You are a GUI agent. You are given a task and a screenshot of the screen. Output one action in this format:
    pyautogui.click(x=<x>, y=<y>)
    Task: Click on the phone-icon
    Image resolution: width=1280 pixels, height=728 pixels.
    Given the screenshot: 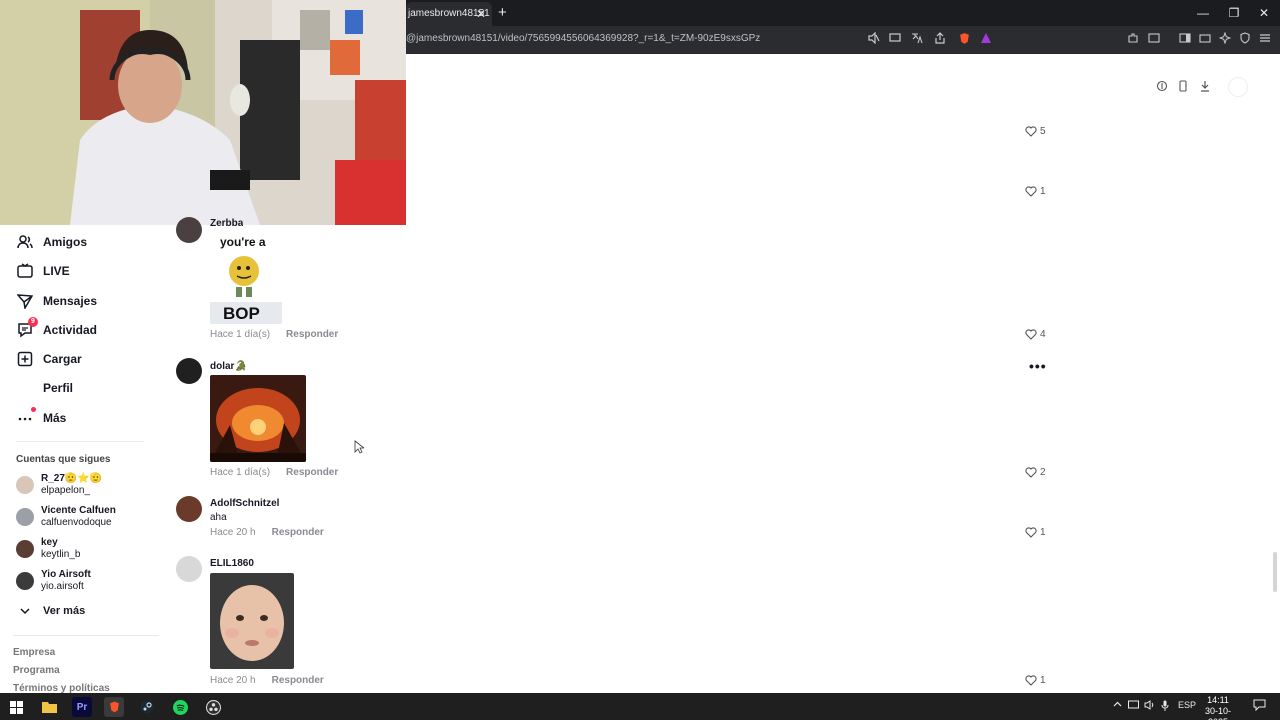 What is the action you would take?
    pyautogui.click(x=1183, y=87)
    